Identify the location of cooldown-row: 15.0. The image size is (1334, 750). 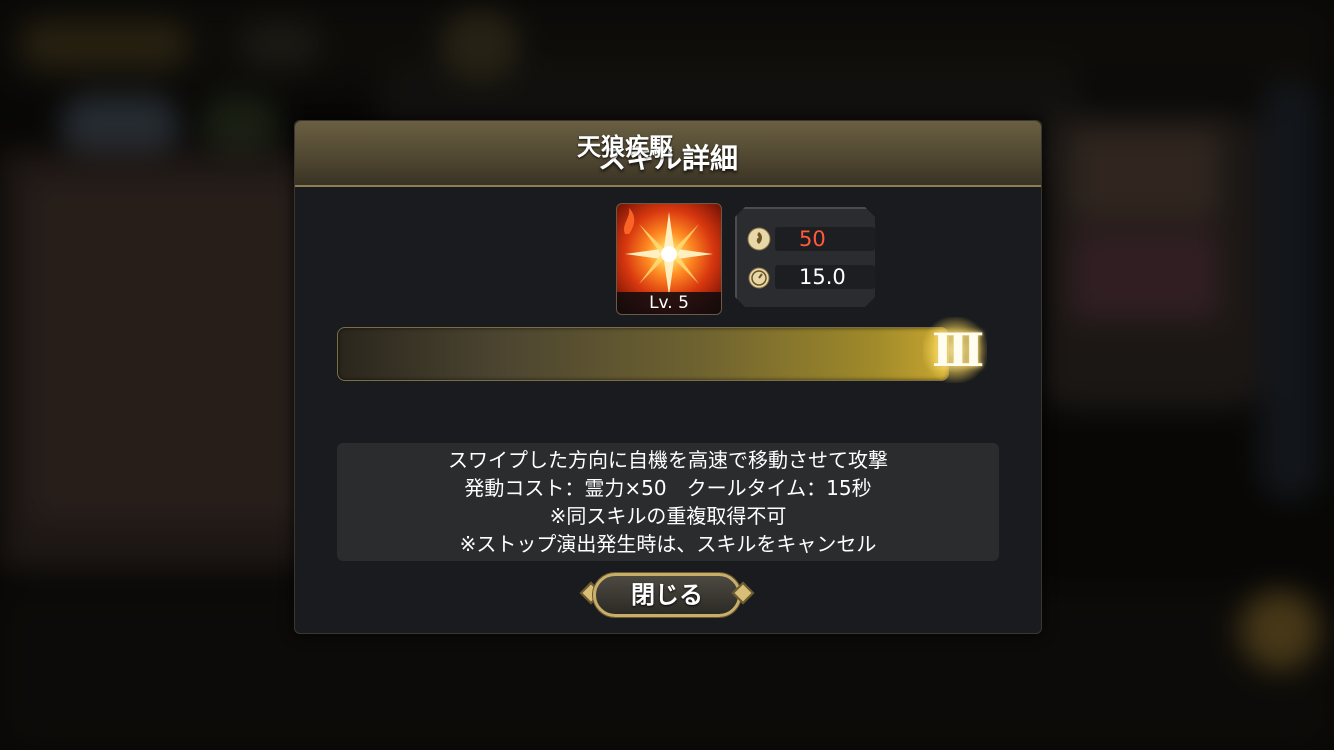
(811, 277).